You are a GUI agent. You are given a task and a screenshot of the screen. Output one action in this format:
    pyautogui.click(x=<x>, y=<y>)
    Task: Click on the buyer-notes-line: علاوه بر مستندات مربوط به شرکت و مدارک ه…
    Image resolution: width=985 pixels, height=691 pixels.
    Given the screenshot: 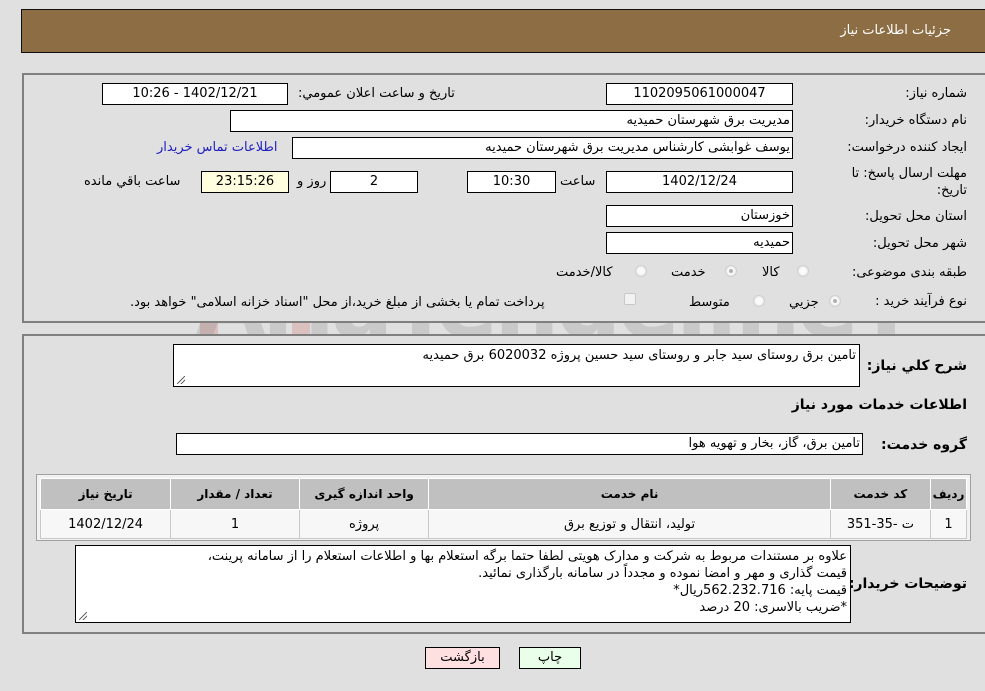 What is the action you would take?
    pyautogui.click(x=527, y=556)
    